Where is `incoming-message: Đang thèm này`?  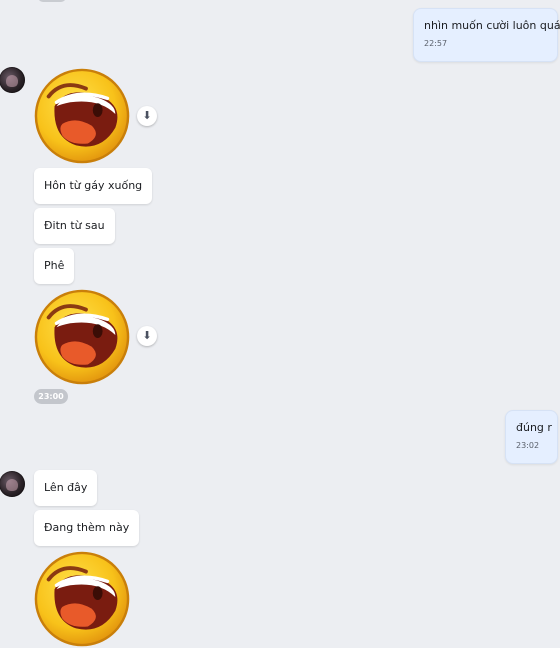
incoming-message: Đang thèm này is located at coordinates (87, 528).